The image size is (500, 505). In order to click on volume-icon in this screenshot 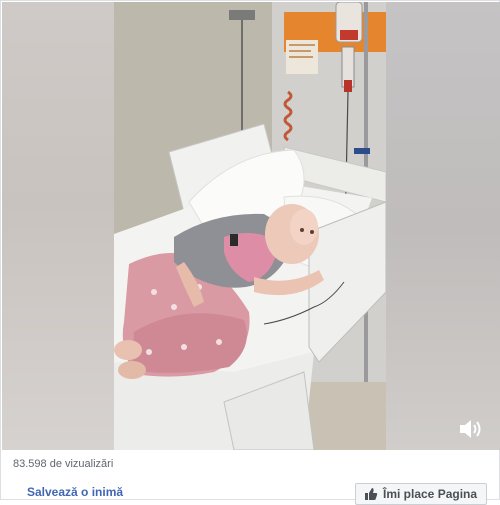, I will do `click(471, 429)`.